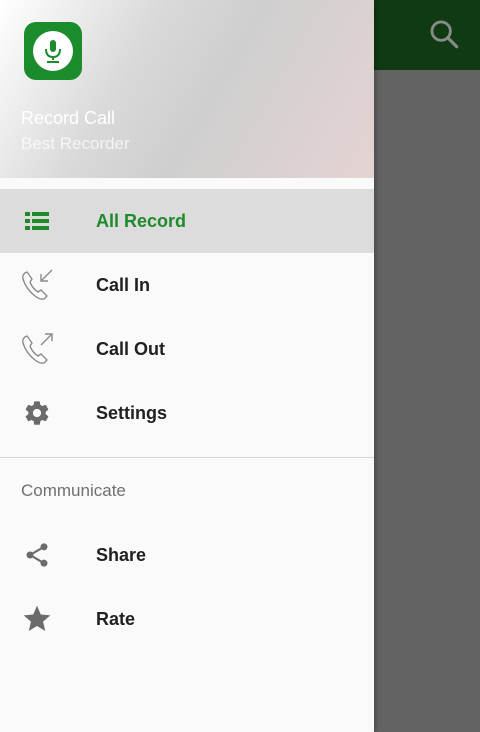  Describe the element at coordinates (141, 220) in the screenshot. I see `menu-item-label: All Record` at that location.